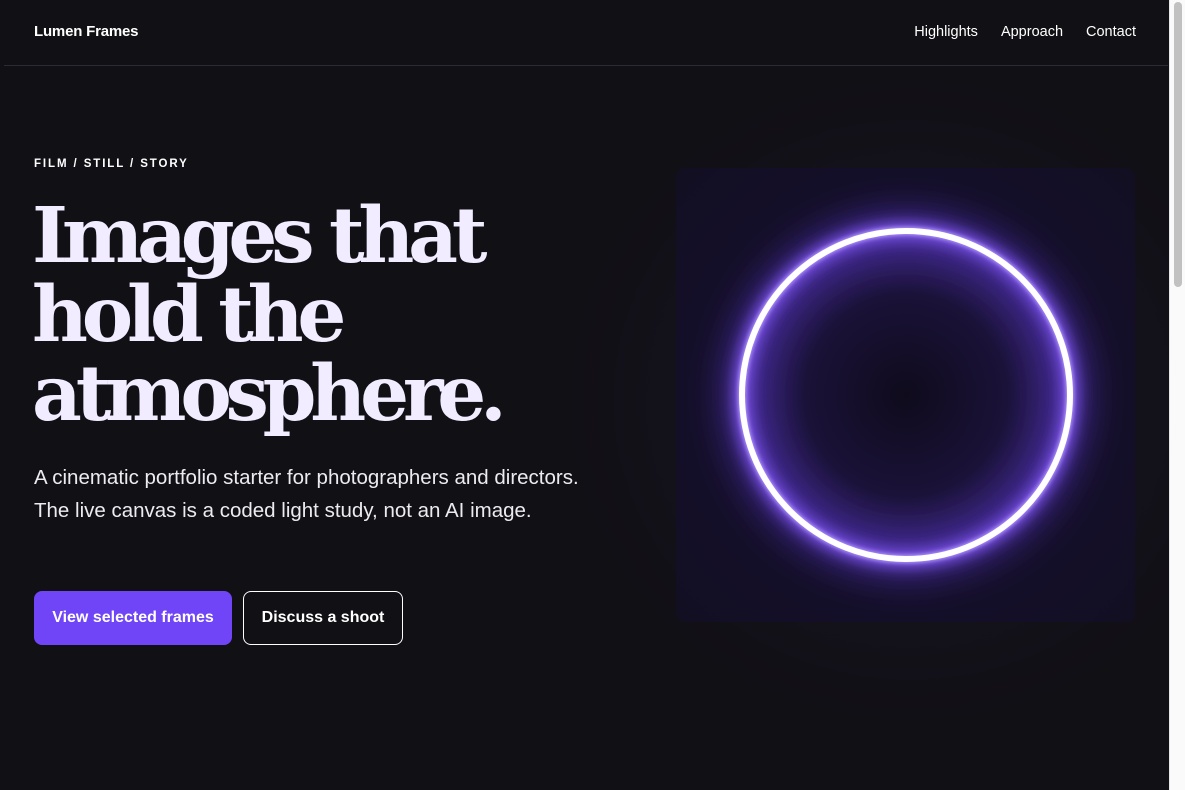 The image size is (1185, 790). I want to click on main-nav: Highlights Approach Contact, so click(1025, 32).